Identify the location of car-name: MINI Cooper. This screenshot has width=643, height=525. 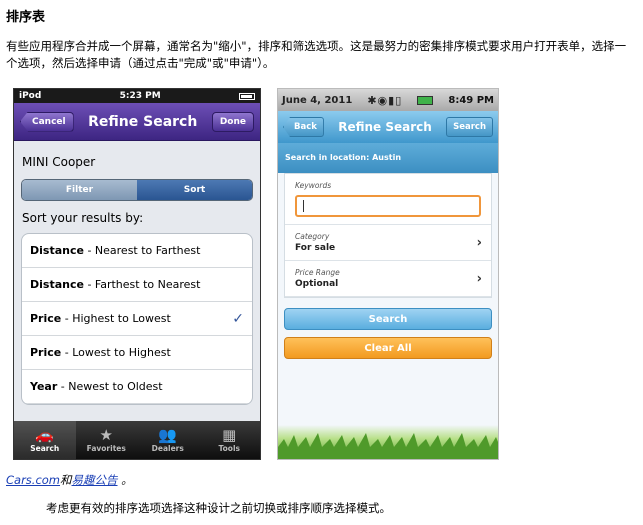
(59, 162).